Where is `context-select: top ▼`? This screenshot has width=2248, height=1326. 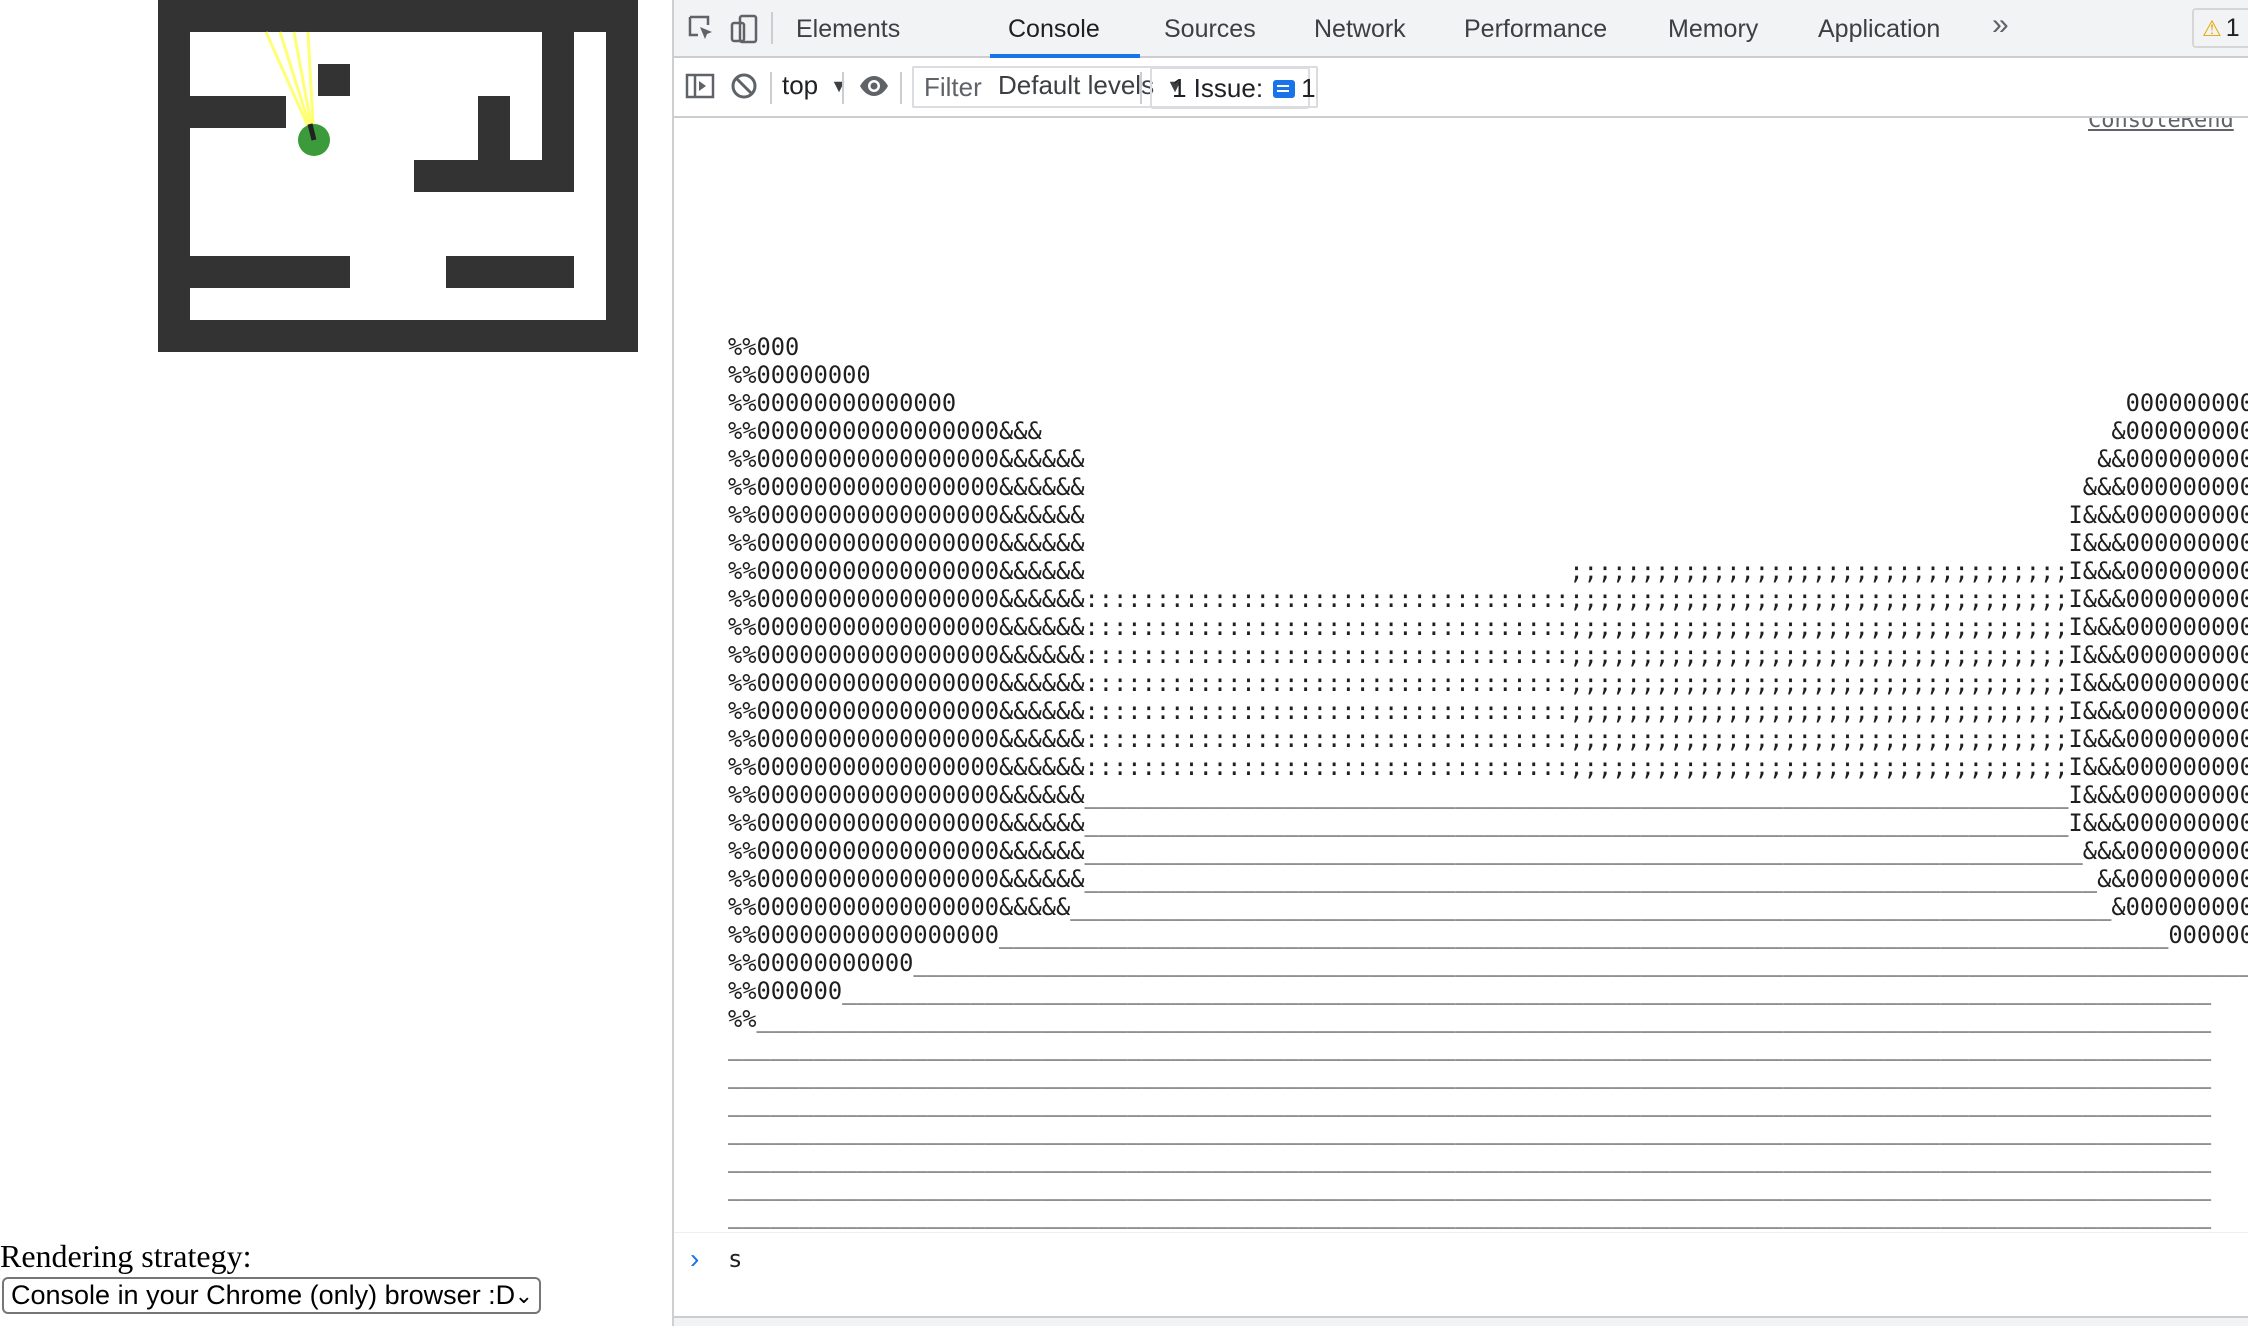 context-select: top ▼ is located at coordinates (815, 85).